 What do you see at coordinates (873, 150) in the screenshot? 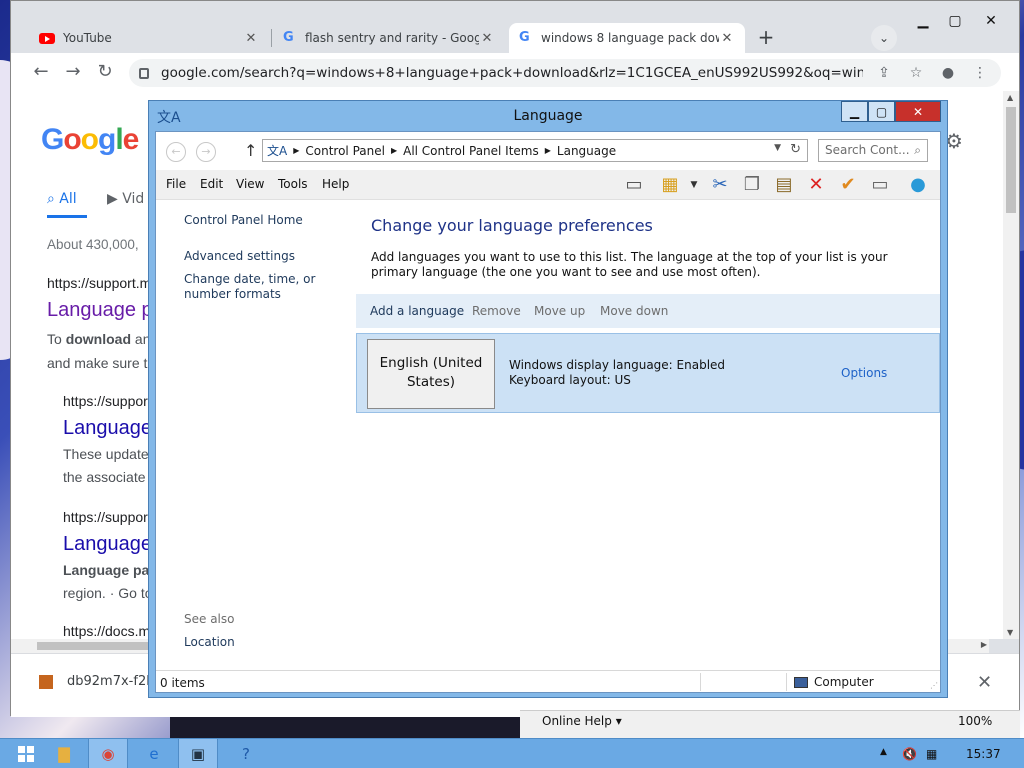
I see `search-input: Search Cont... ⌕` at bounding box center [873, 150].